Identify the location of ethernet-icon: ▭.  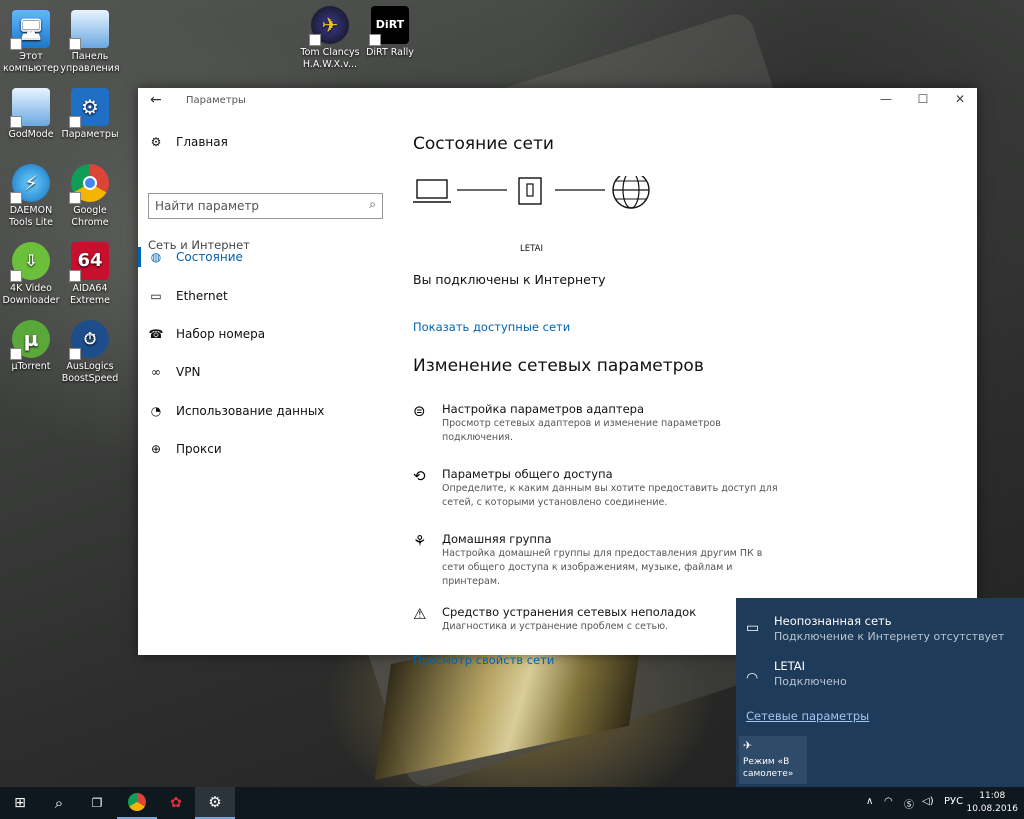
(156, 296).